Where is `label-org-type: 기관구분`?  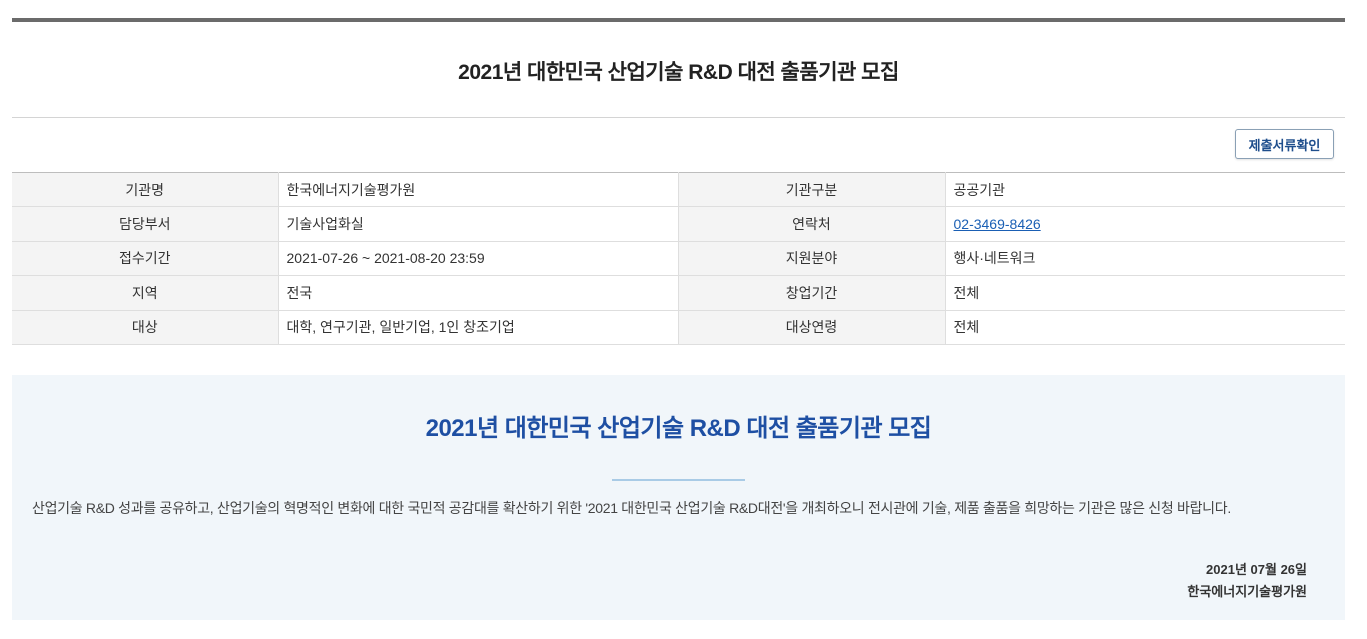
label-org-type: 기관구분 is located at coordinates (812, 190).